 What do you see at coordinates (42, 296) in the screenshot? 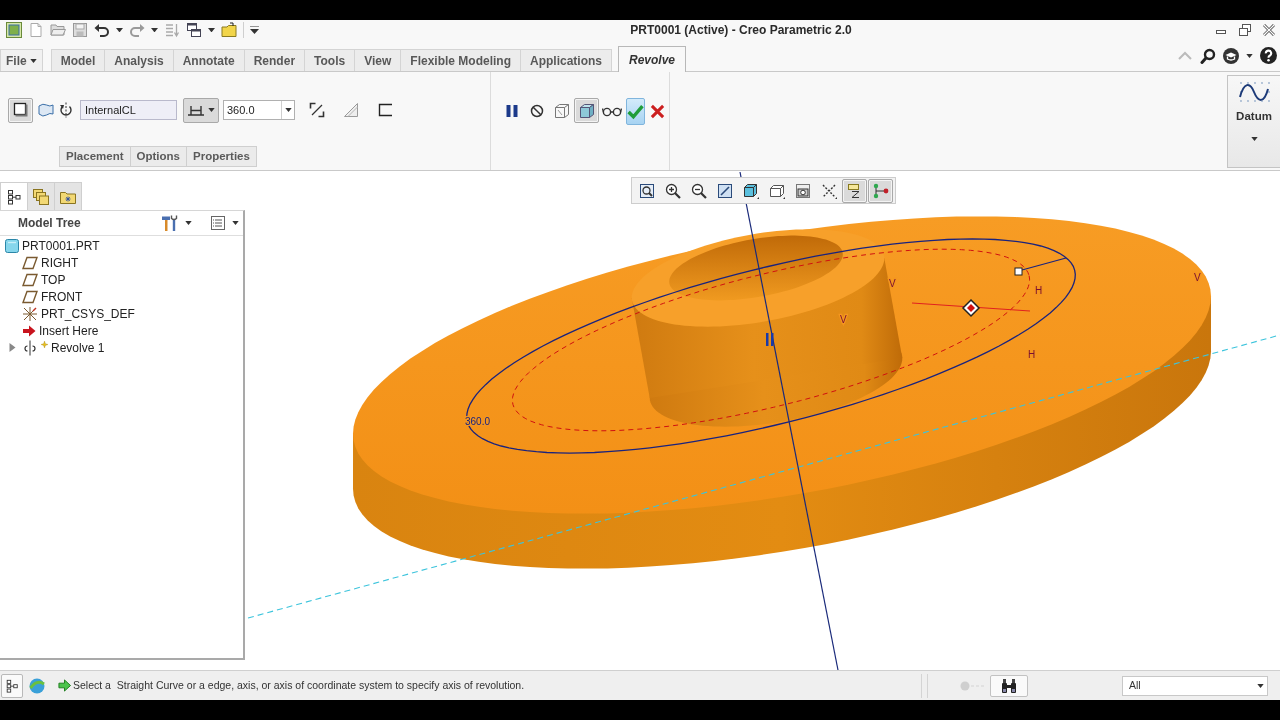
I see `tree-item: FRONT` at bounding box center [42, 296].